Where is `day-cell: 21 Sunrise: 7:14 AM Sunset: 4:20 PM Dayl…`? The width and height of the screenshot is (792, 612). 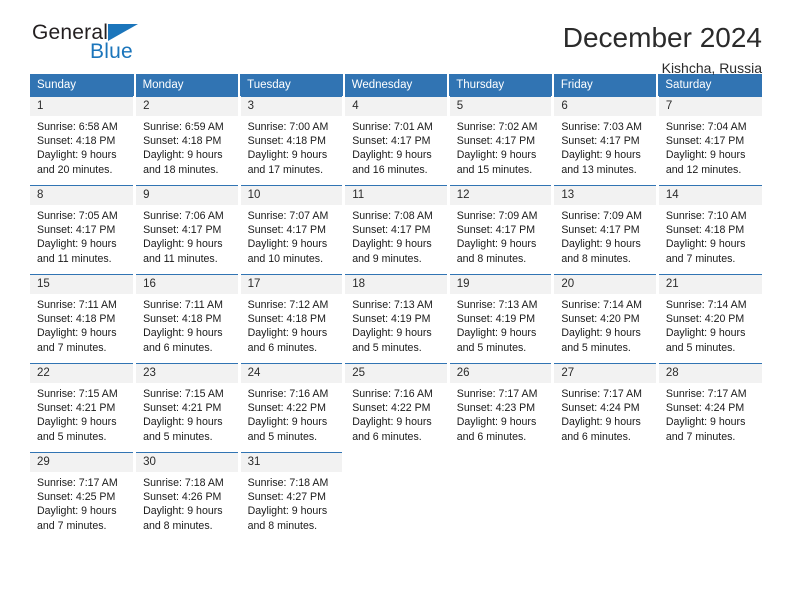
day-cell: 21 Sunrise: 7:14 AM Sunset: 4:20 PM Dayl… is located at coordinates (709, 319).